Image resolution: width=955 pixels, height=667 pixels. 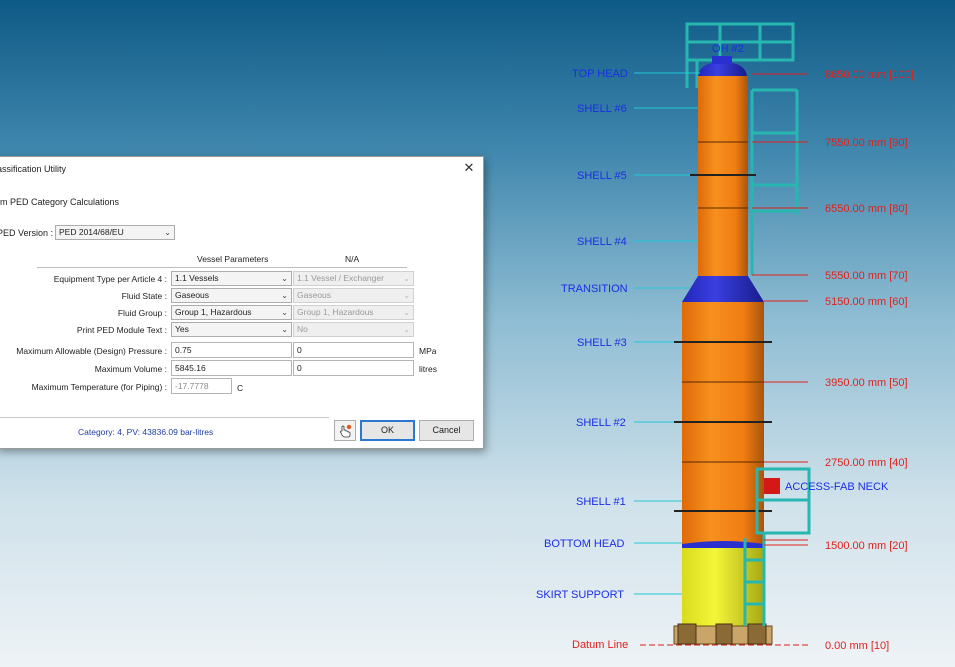 I want to click on ok-button: OK, so click(x=387, y=430).